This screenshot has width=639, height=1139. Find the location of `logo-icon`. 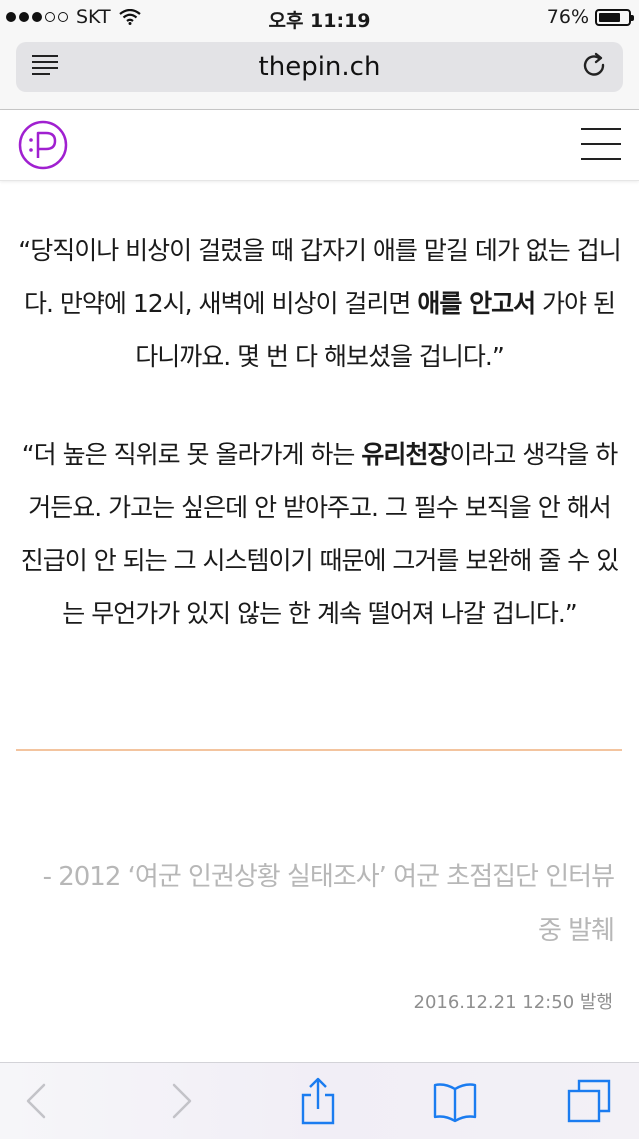

logo-icon is located at coordinates (43, 145).